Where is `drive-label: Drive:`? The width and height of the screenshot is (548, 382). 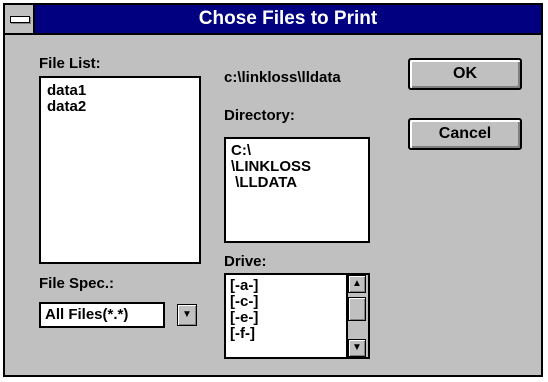 drive-label: Drive: is located at coordinates (245, 261).